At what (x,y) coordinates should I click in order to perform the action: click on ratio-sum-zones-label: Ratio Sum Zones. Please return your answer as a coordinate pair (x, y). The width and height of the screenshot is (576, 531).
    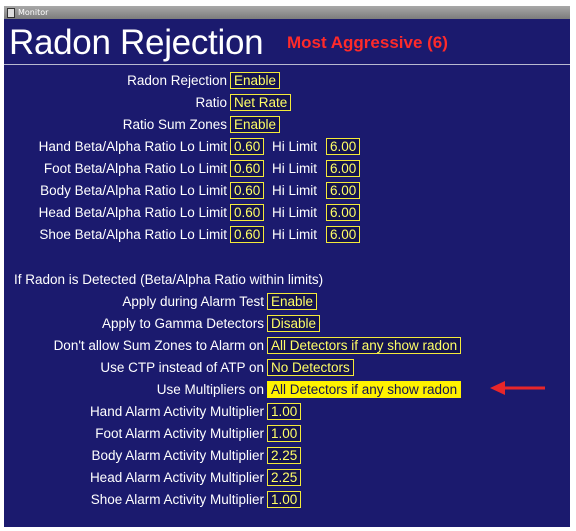
    Looking at the image, I should click on (174, 124).